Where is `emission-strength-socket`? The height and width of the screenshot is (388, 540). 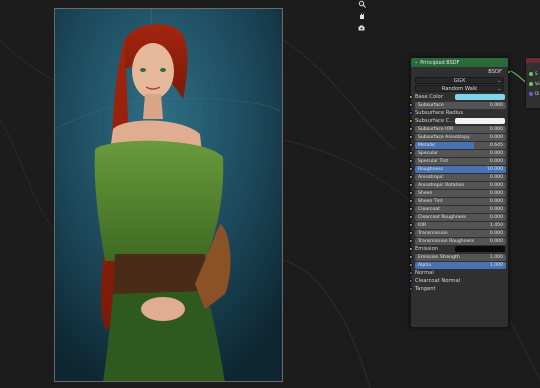
emission-strength-socket is located at coordinates (410, 257).